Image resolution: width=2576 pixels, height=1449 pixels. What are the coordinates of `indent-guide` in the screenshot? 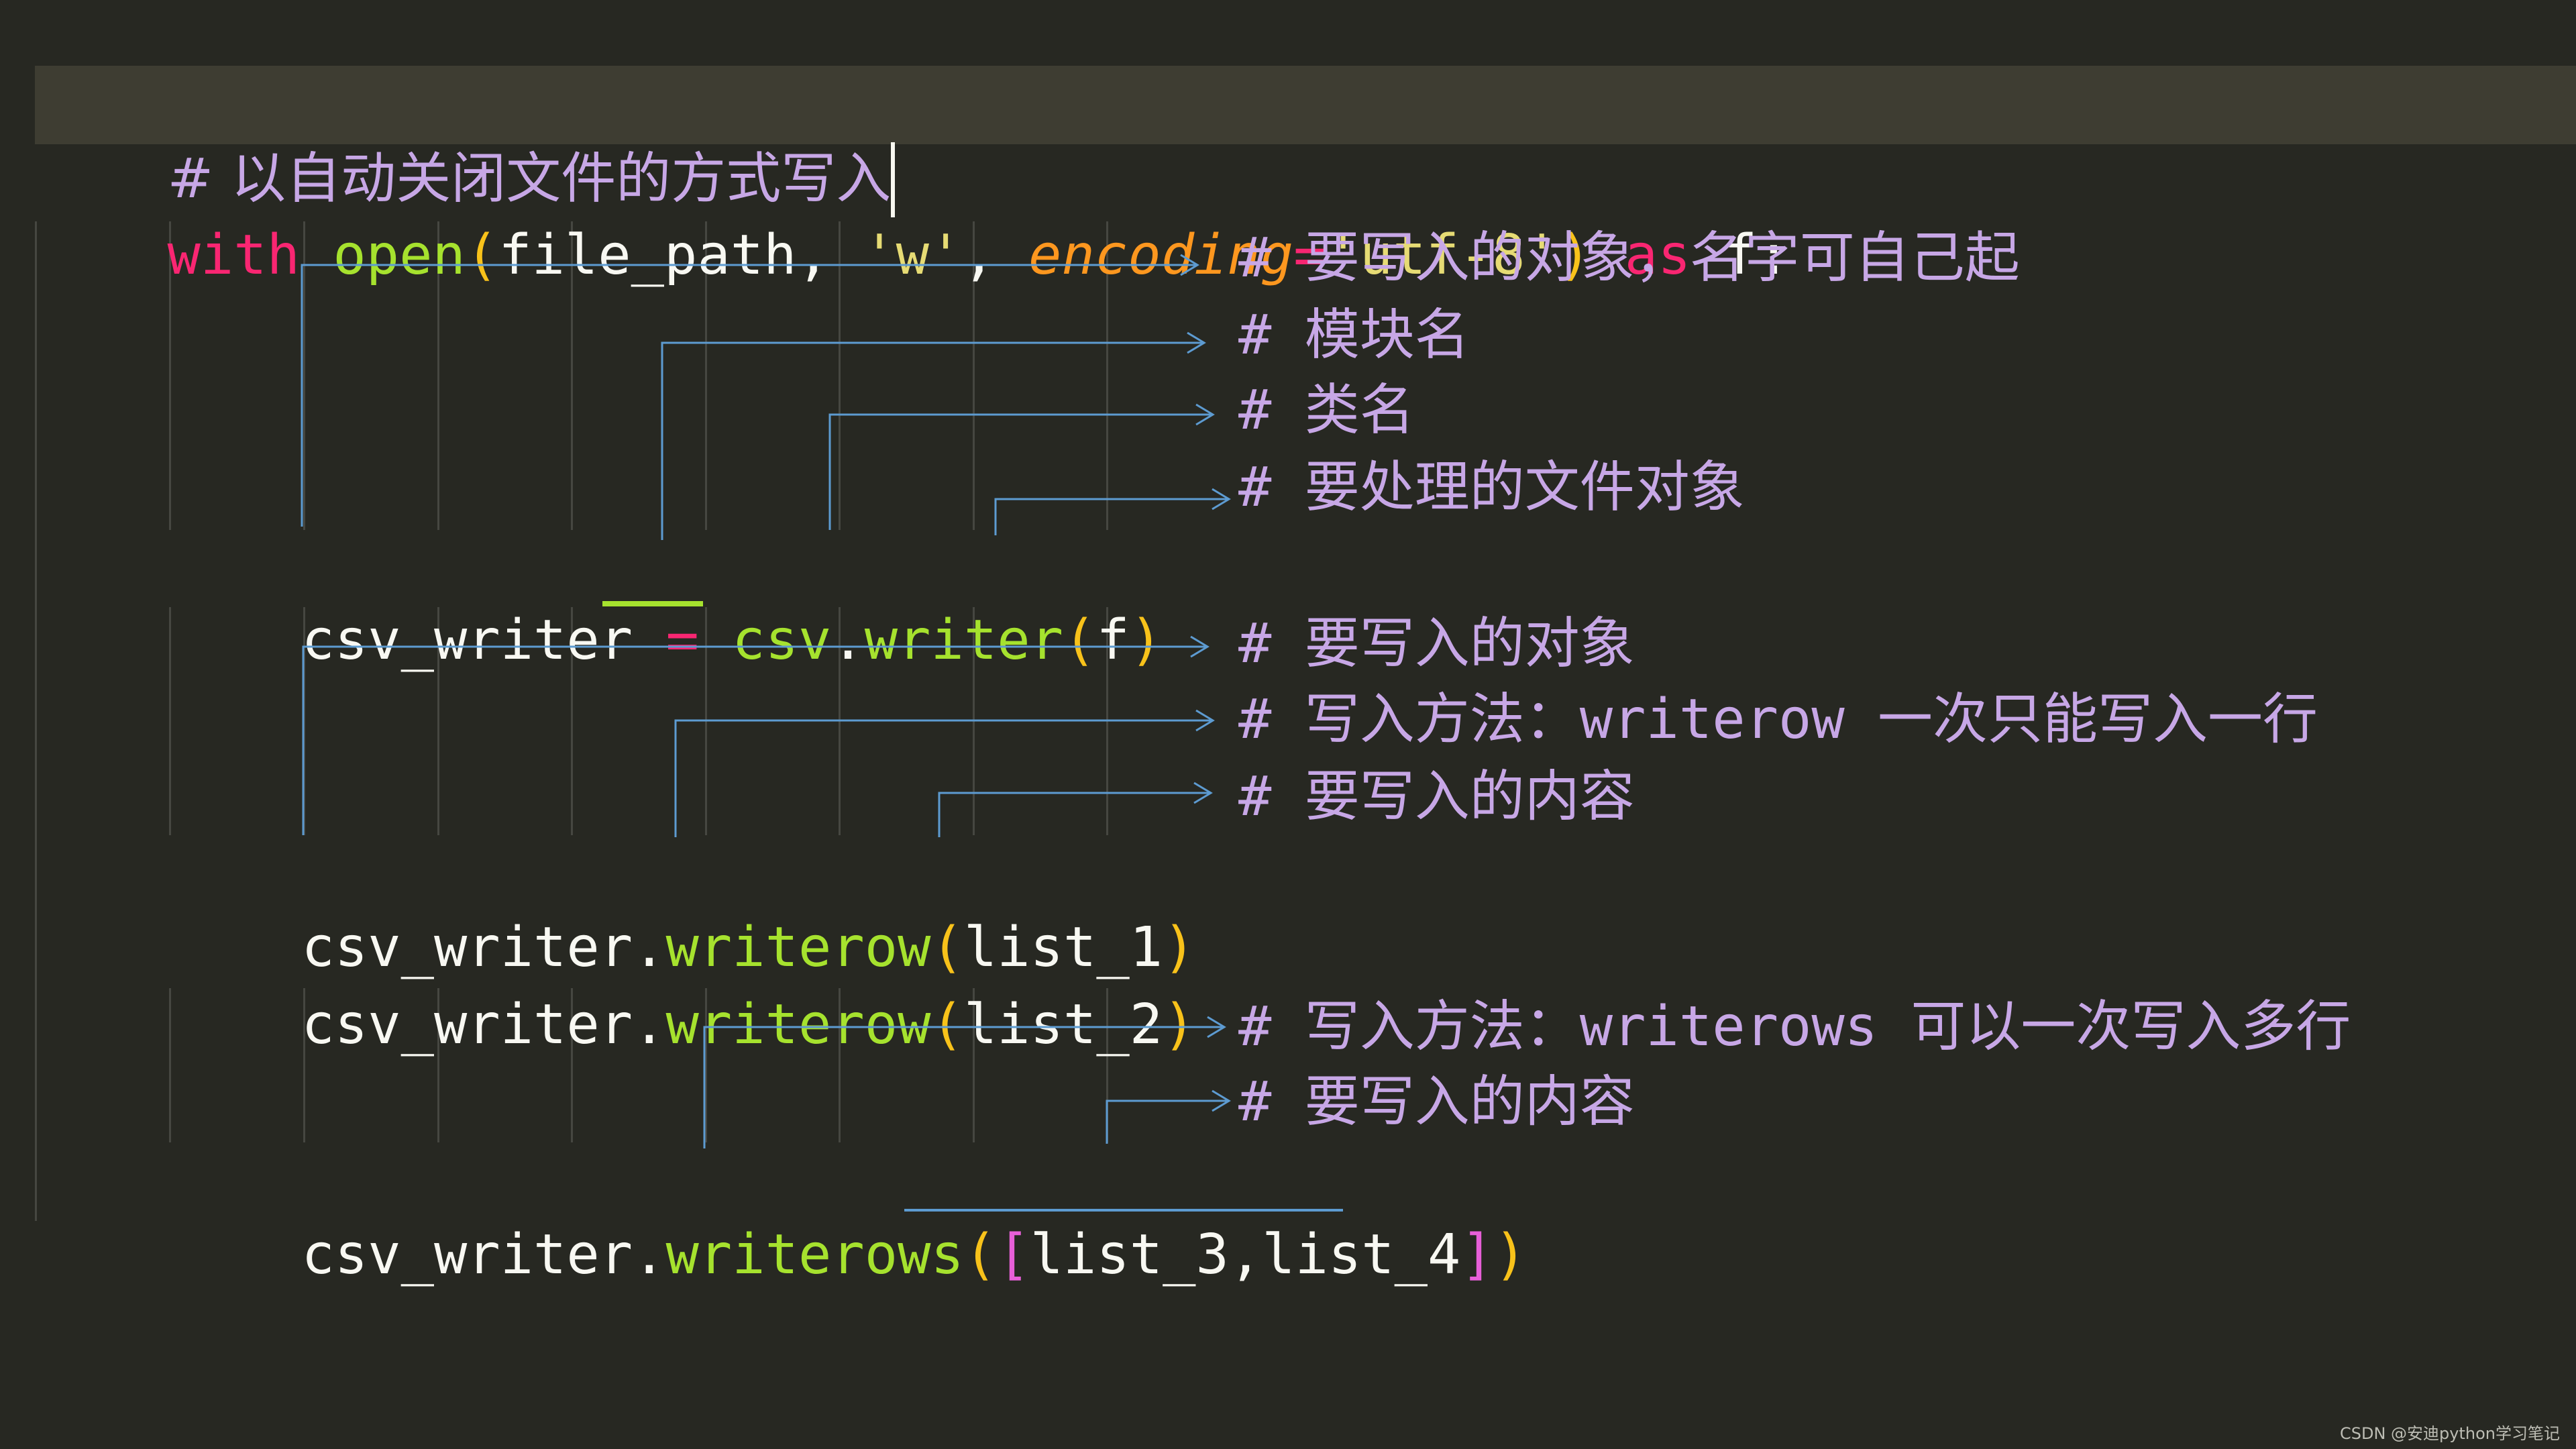 It's located at (36, 721).